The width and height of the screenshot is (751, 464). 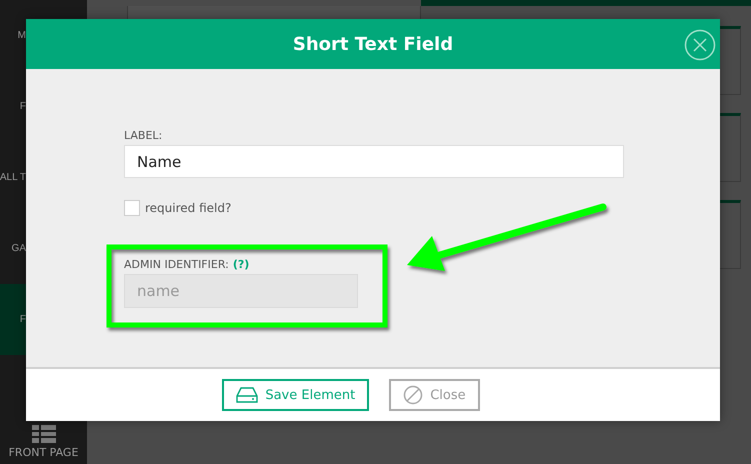 What do you see at coordinates (176, 264) in the screenshot?
I see `field-label: ADMIN IDENTIFIER:` at bounding box center [176, 264].